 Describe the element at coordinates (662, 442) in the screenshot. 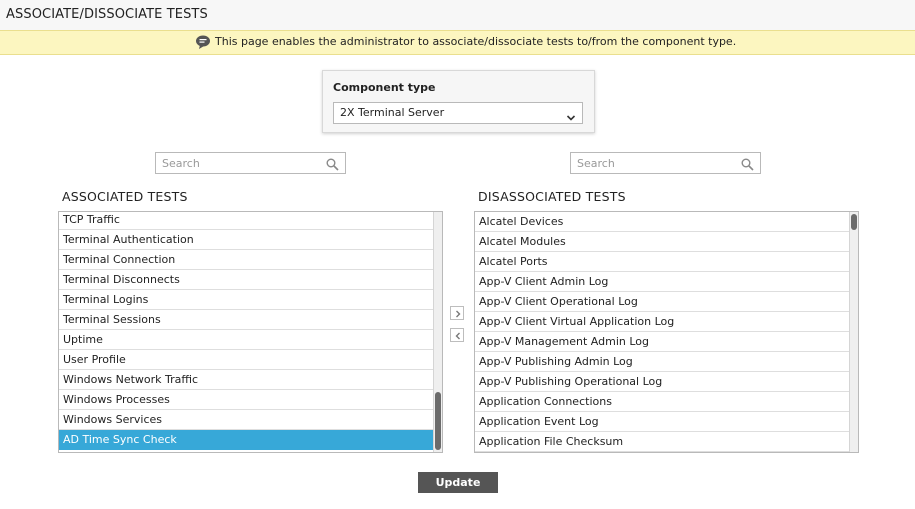

I see `list-item: Application File Checksum` at that location.